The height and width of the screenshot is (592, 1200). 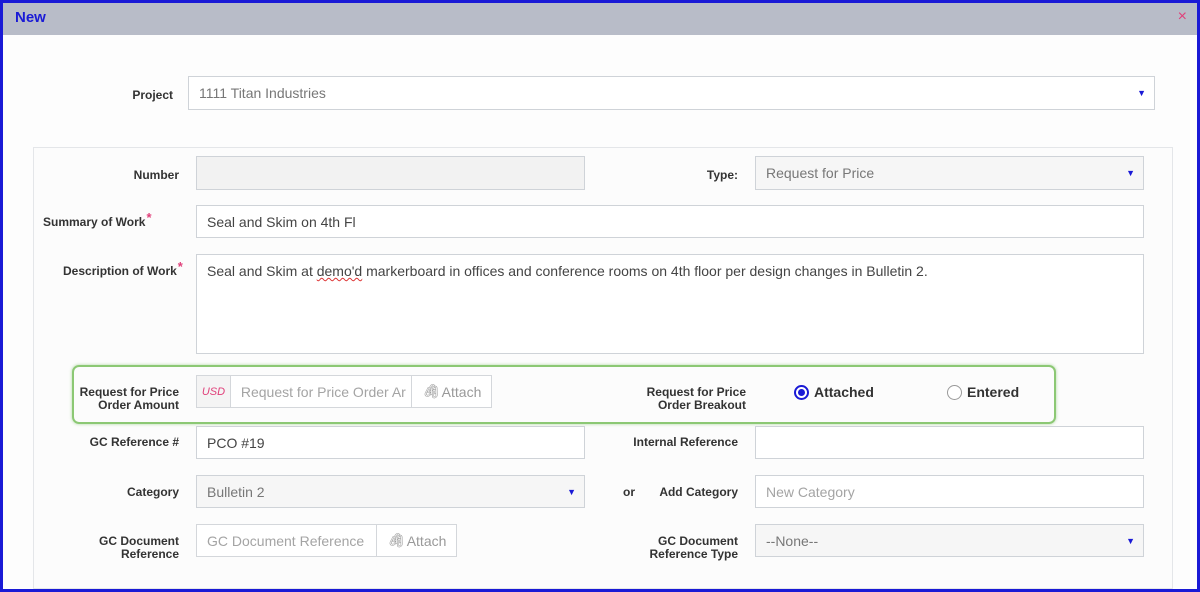 I want to click on internal-reference-label: Internal Reference, so click(x=685, y=442).